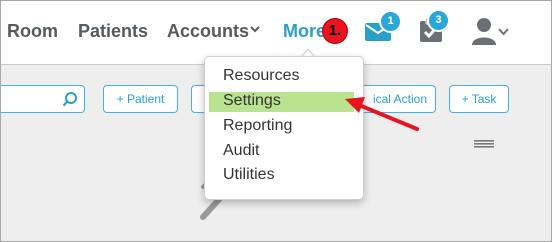 The height and width of the screenshot is (242, 552). I want to click on task-count-badge: 3, so click(438, 20).